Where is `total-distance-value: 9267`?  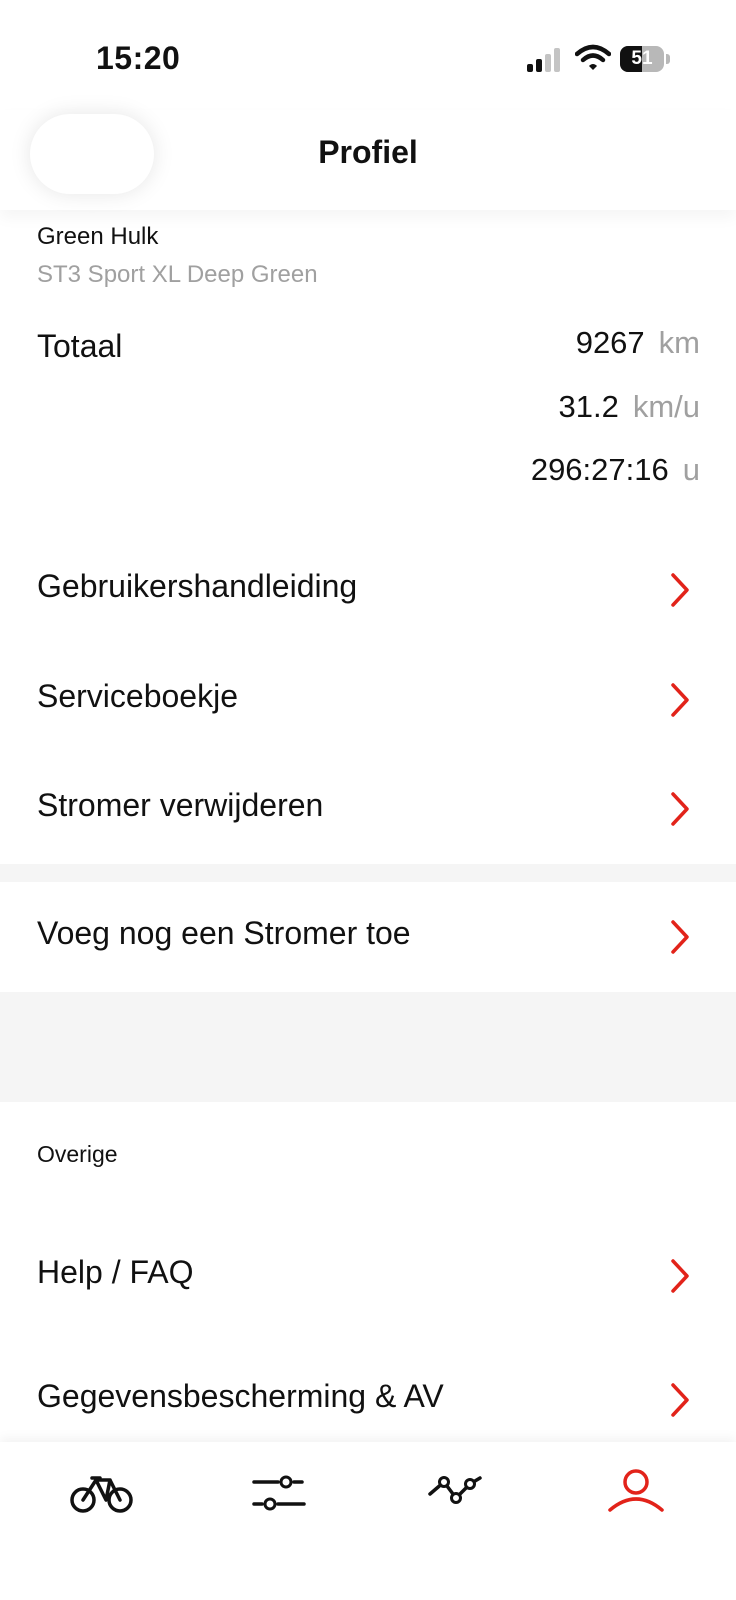 total-distance-value: 9267 is located at coordinates (610, 342).